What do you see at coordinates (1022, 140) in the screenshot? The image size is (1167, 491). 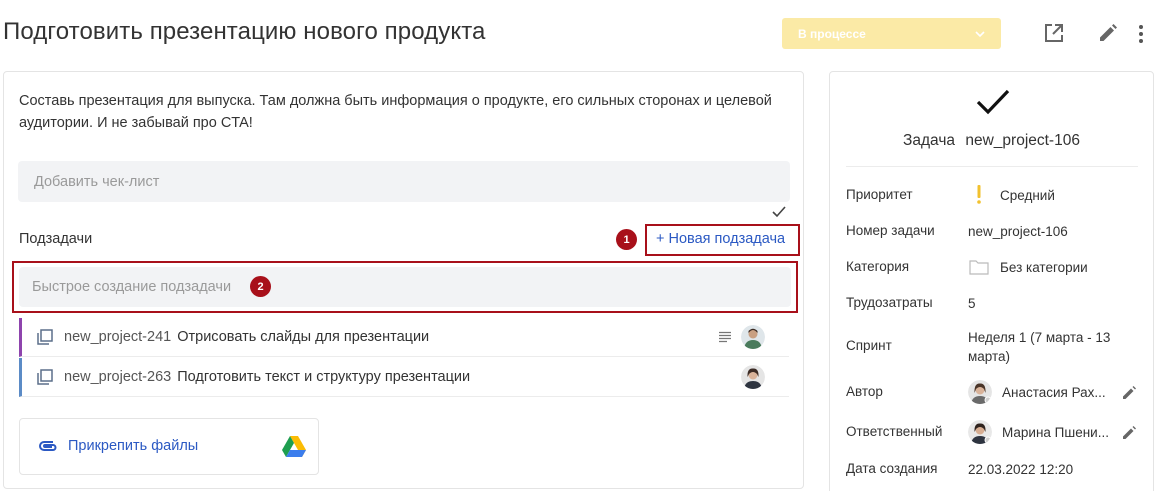 I see `task-key: new_project-106` at bounding box center [1022, 140].